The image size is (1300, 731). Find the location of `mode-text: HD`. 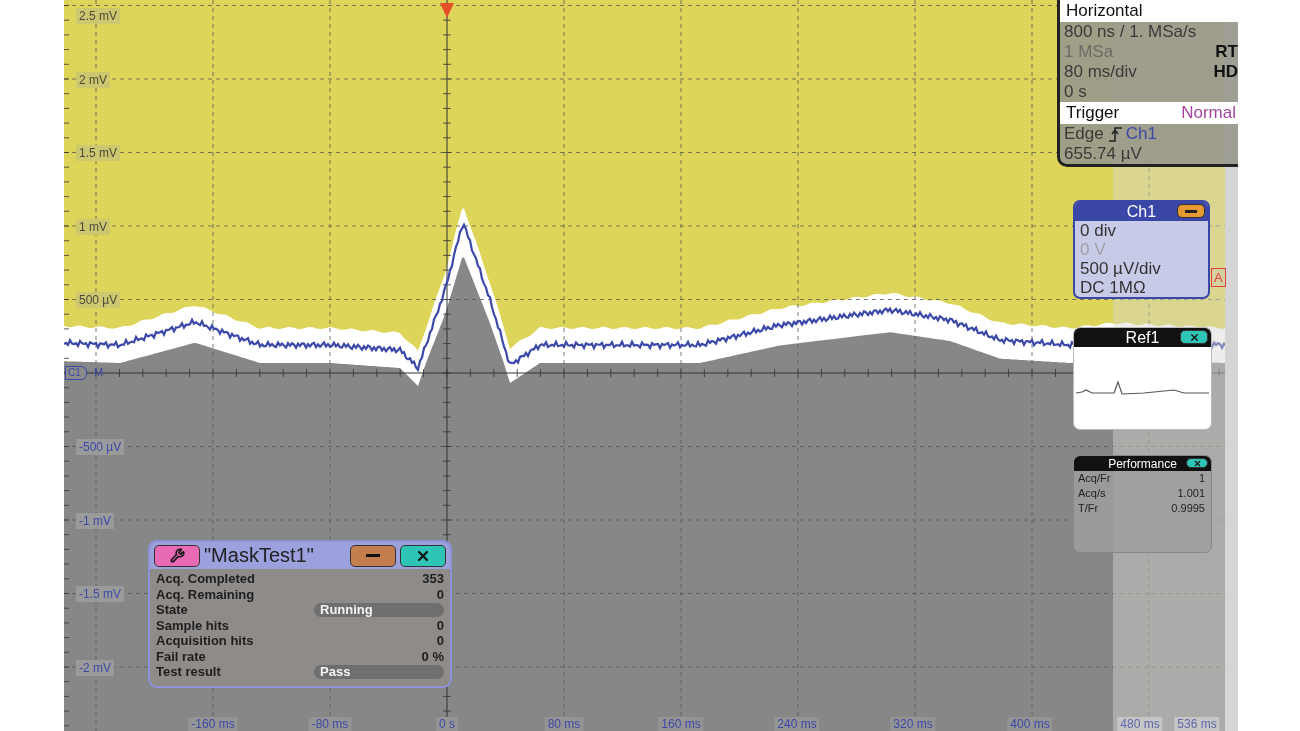

mode-text: HD is located at coordinates (1225, 72).